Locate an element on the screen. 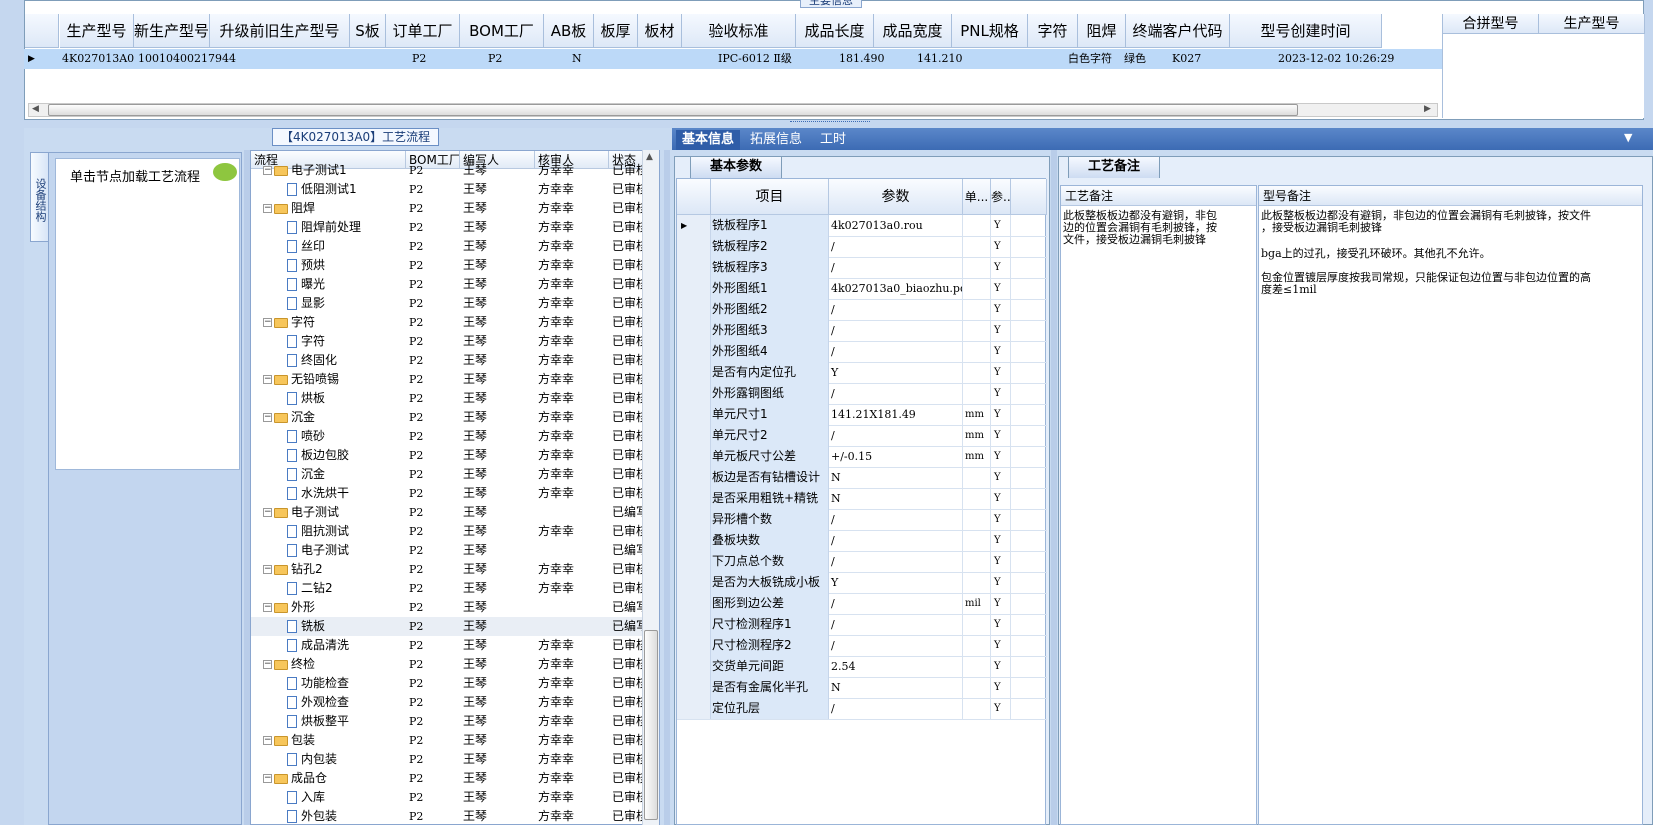 The image size is (1653, 825). list-item: 喷砂 P2 王琴 方幸幸 已审核 is located at coordinates (449, 436).